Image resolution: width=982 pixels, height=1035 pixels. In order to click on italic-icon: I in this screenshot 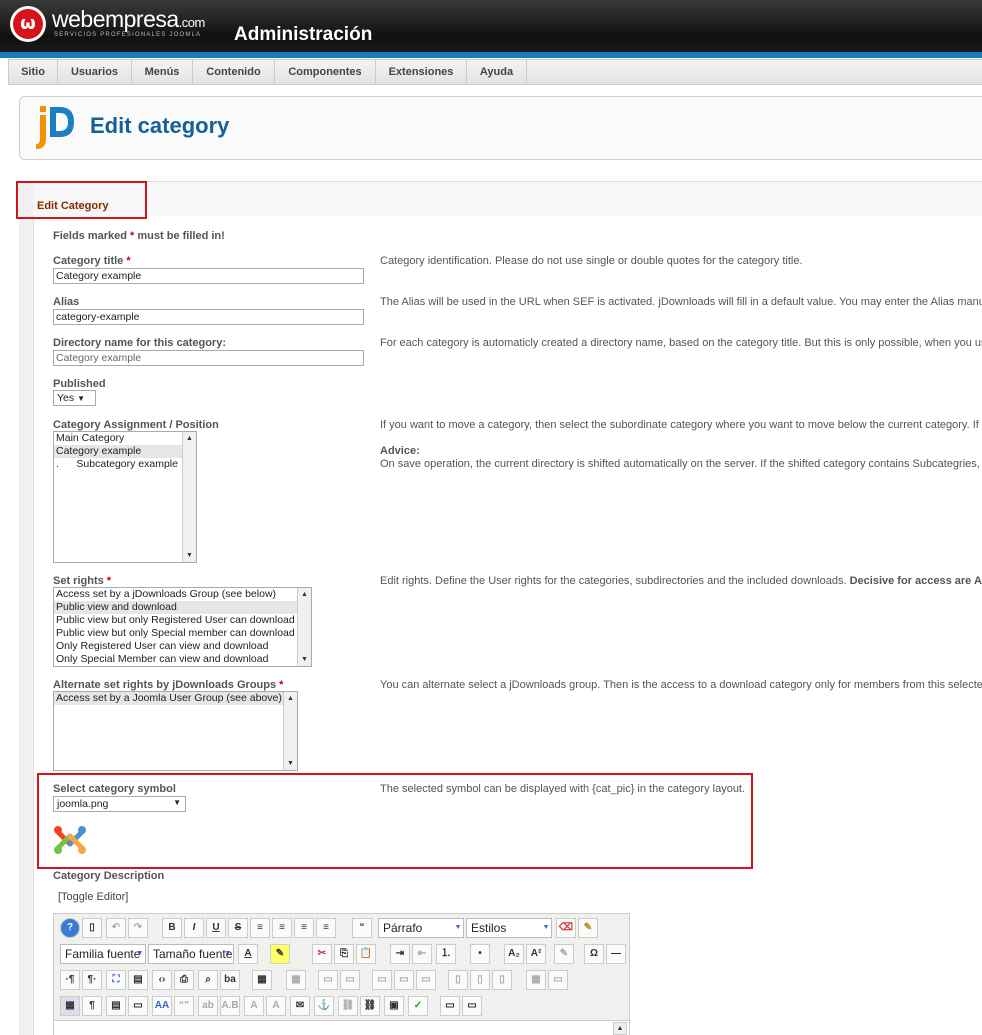, I will do `click(194, 928)`.